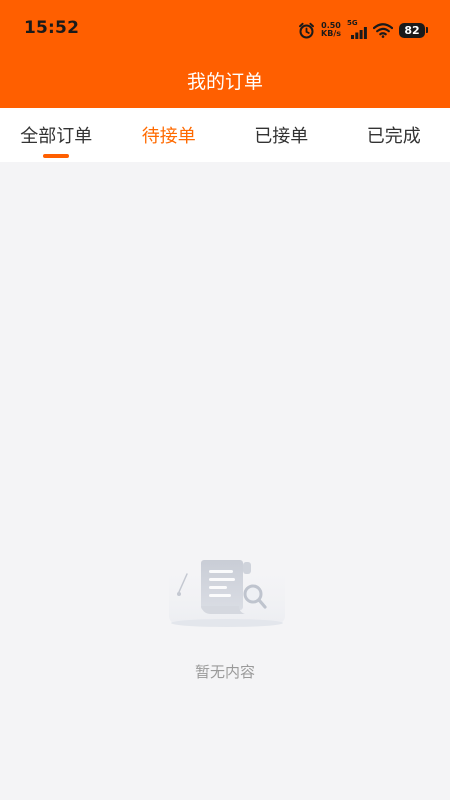 This screenshot has height=800, width=450. I want to click on tab-pending-acceptance: 待接单, so click(169, 135).